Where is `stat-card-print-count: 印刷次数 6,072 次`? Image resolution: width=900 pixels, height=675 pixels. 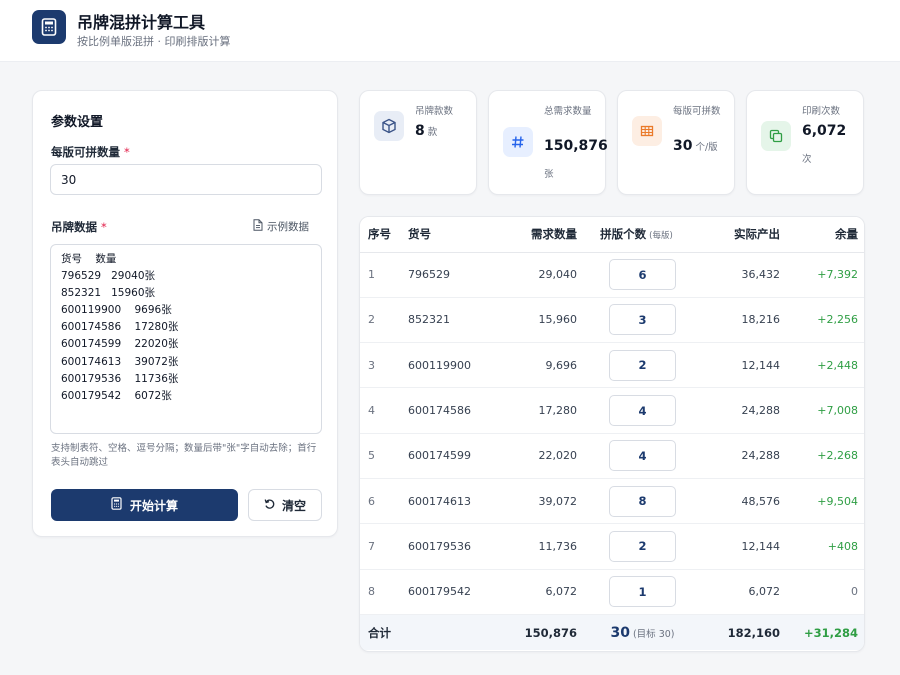
stat-card-print-count: 印刷次数 6,072 次 is located at coordinates (805, 142).